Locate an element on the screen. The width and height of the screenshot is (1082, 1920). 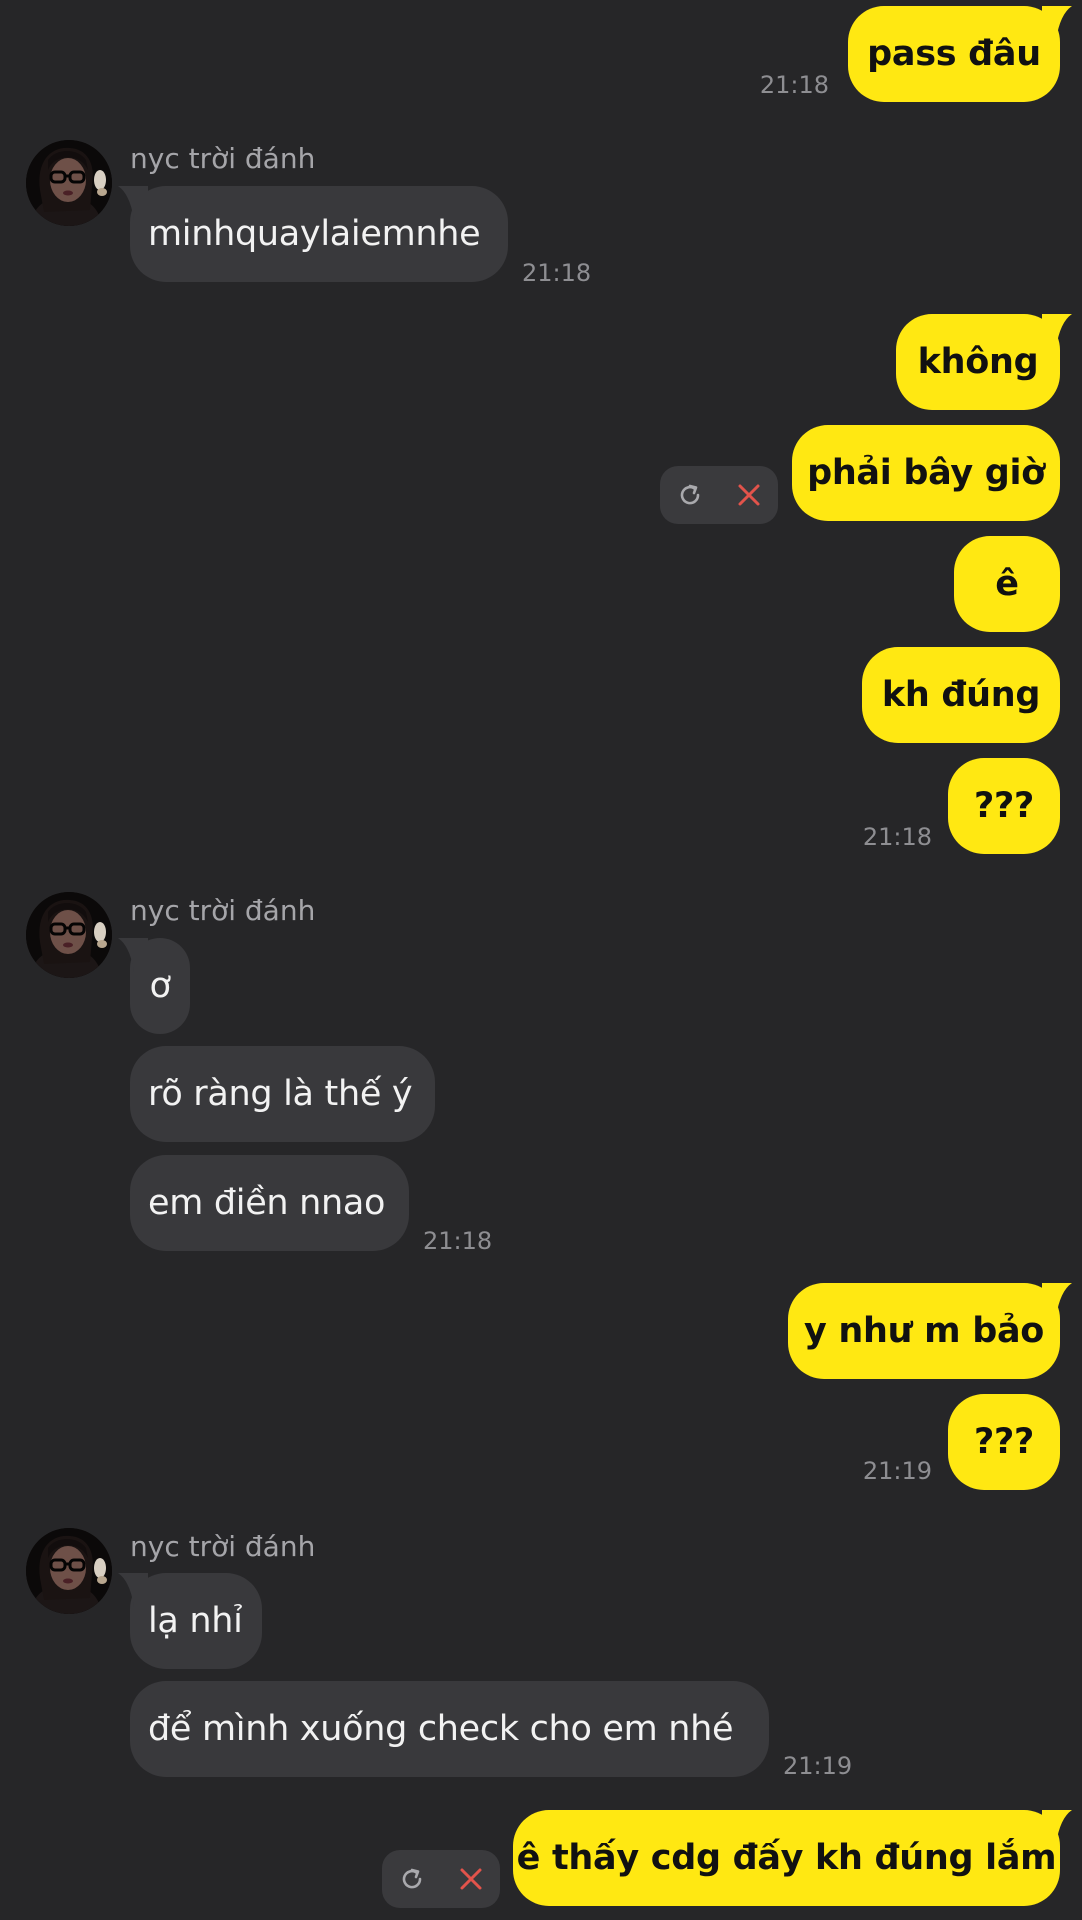
message-bubble-incoming: em điền nnao is located at coordinates (269, 1203).